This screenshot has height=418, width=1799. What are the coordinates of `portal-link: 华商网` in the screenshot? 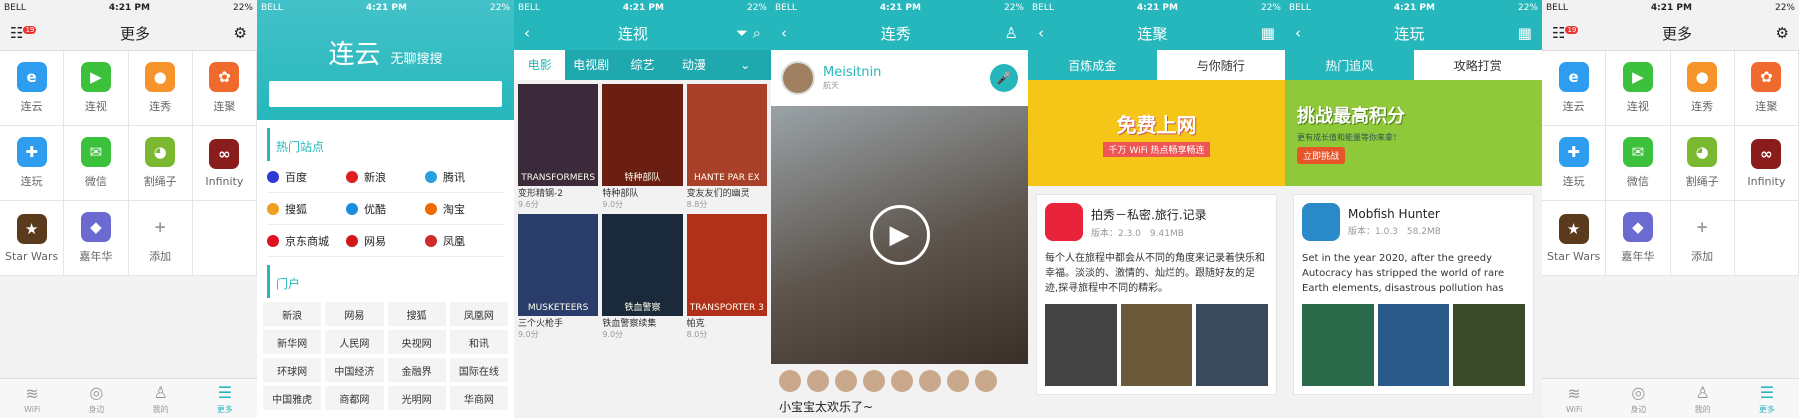 It's located at (478, 398).